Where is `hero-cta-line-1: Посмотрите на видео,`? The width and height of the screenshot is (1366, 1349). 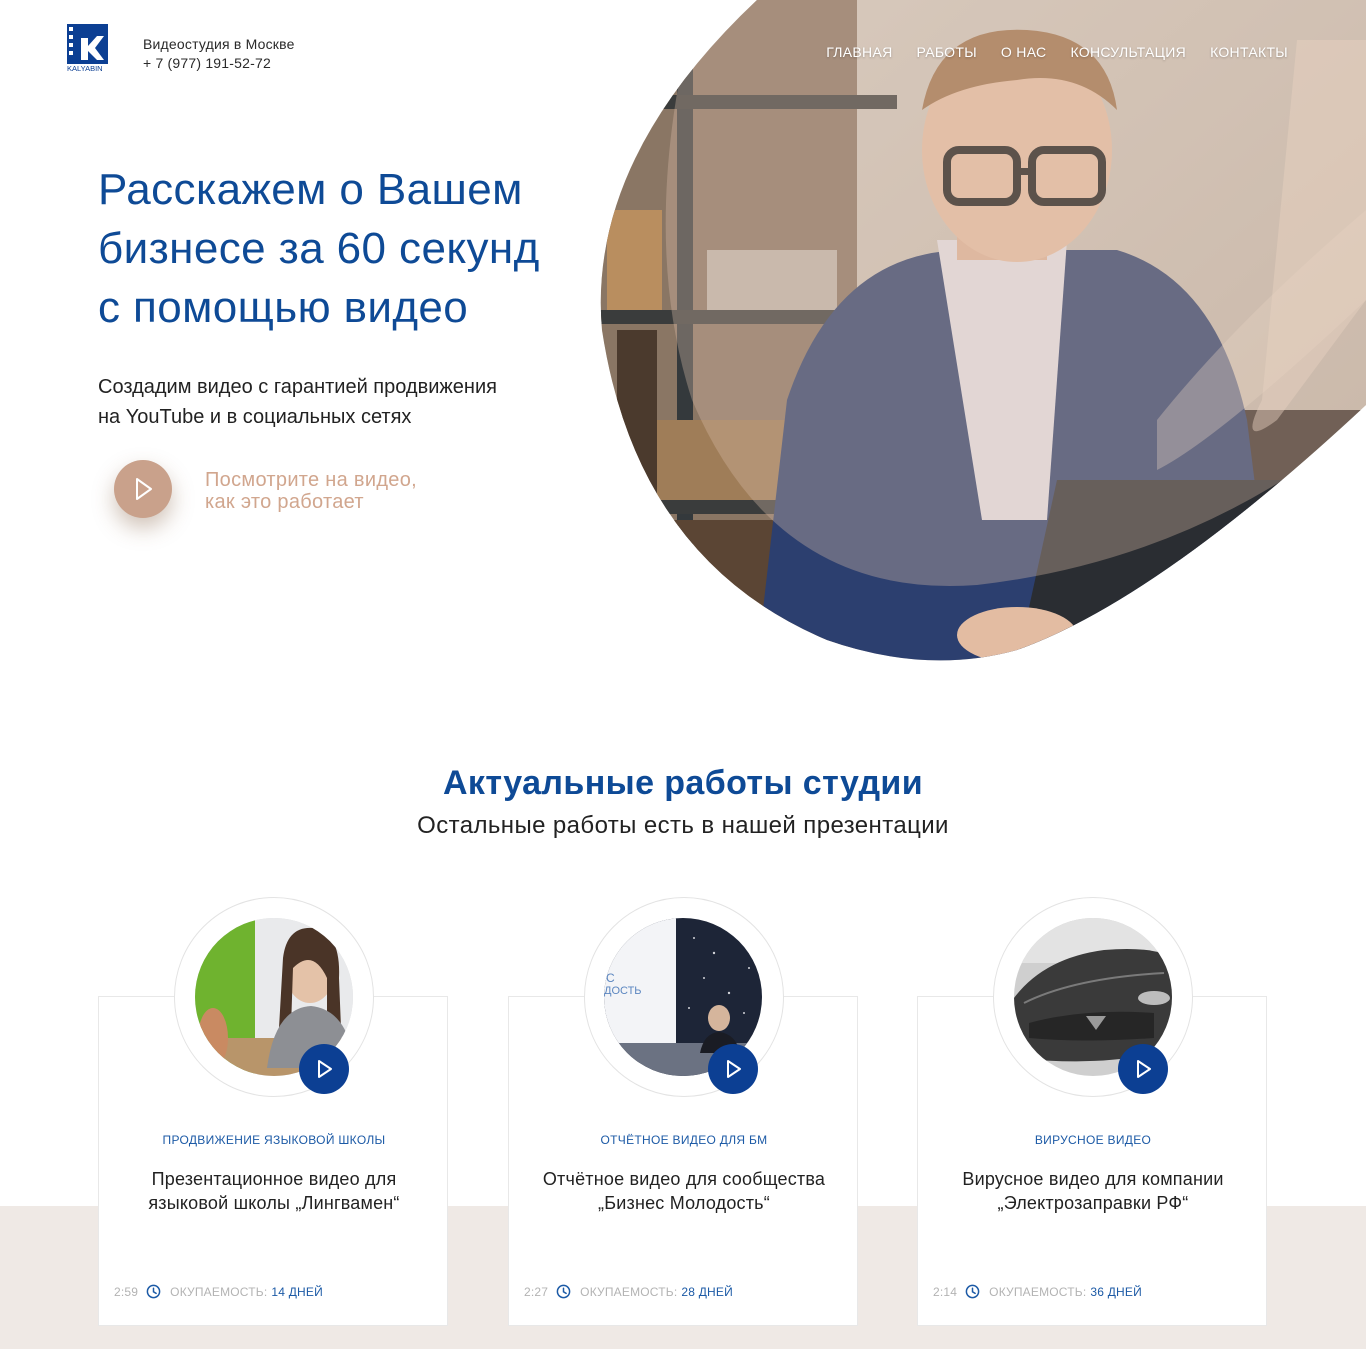
hero-cta-line-1: Посмотрите на видео, is located at coordinates (311, 480).